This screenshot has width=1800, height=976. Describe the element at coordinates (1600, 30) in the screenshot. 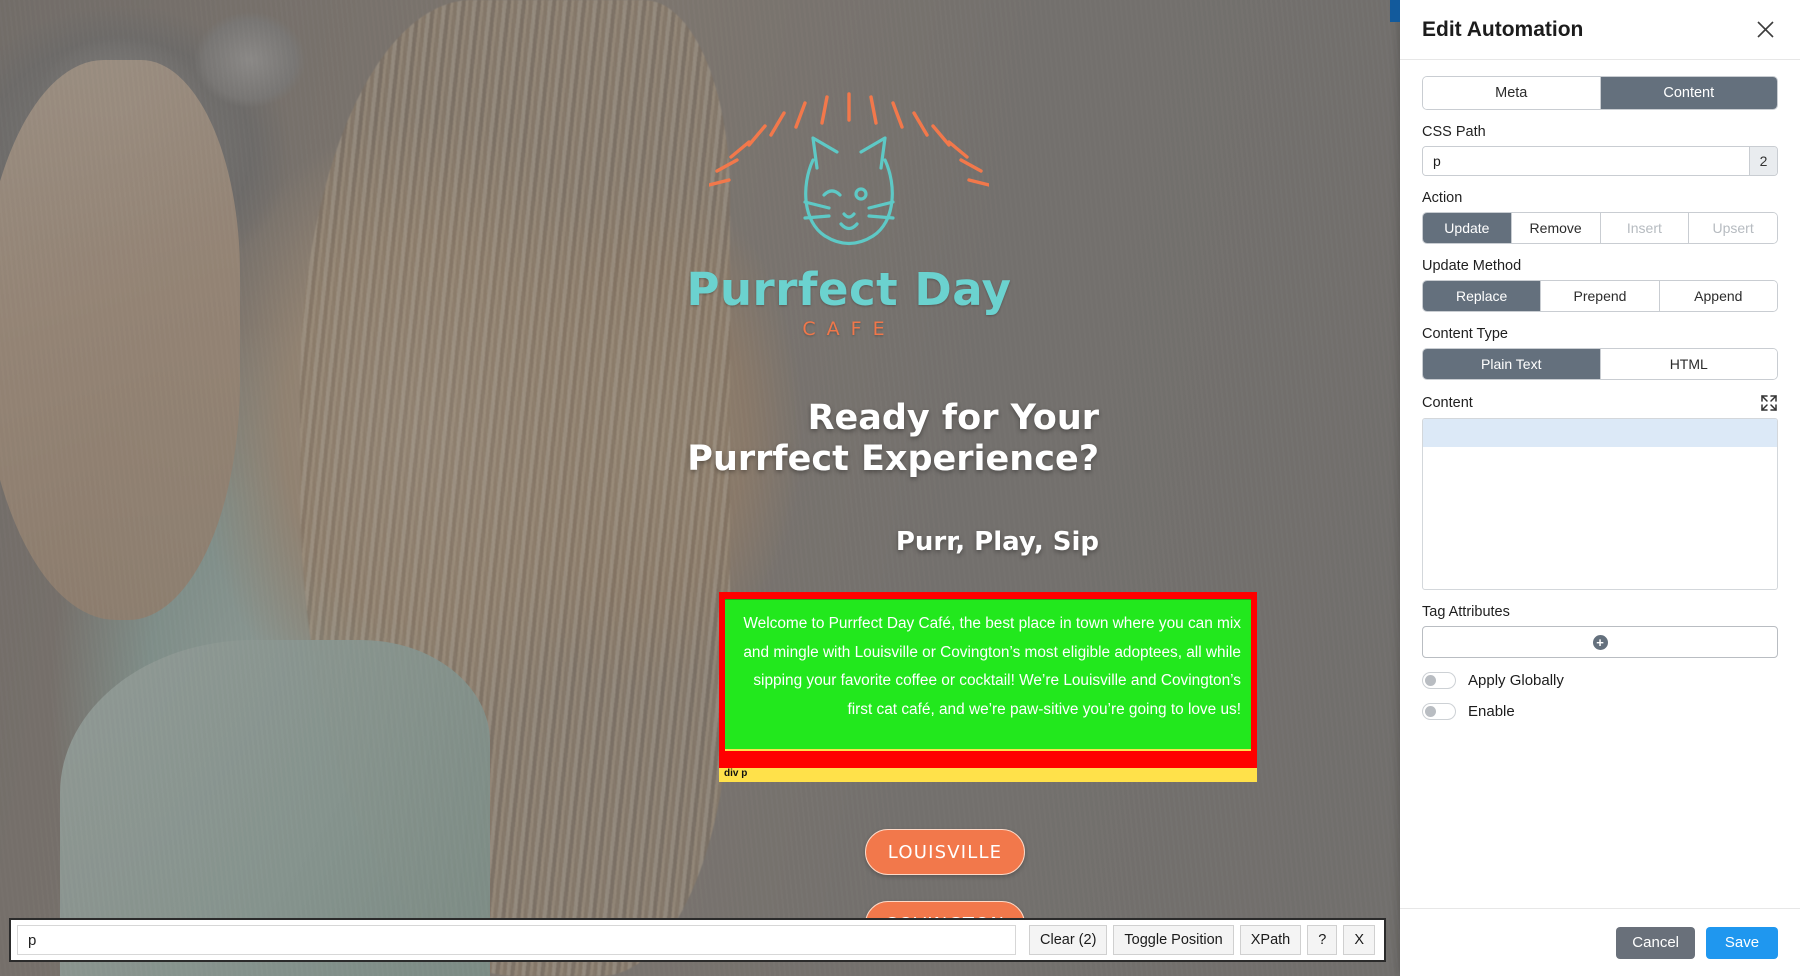

I see `panel-header: Edit Automation` at that location.